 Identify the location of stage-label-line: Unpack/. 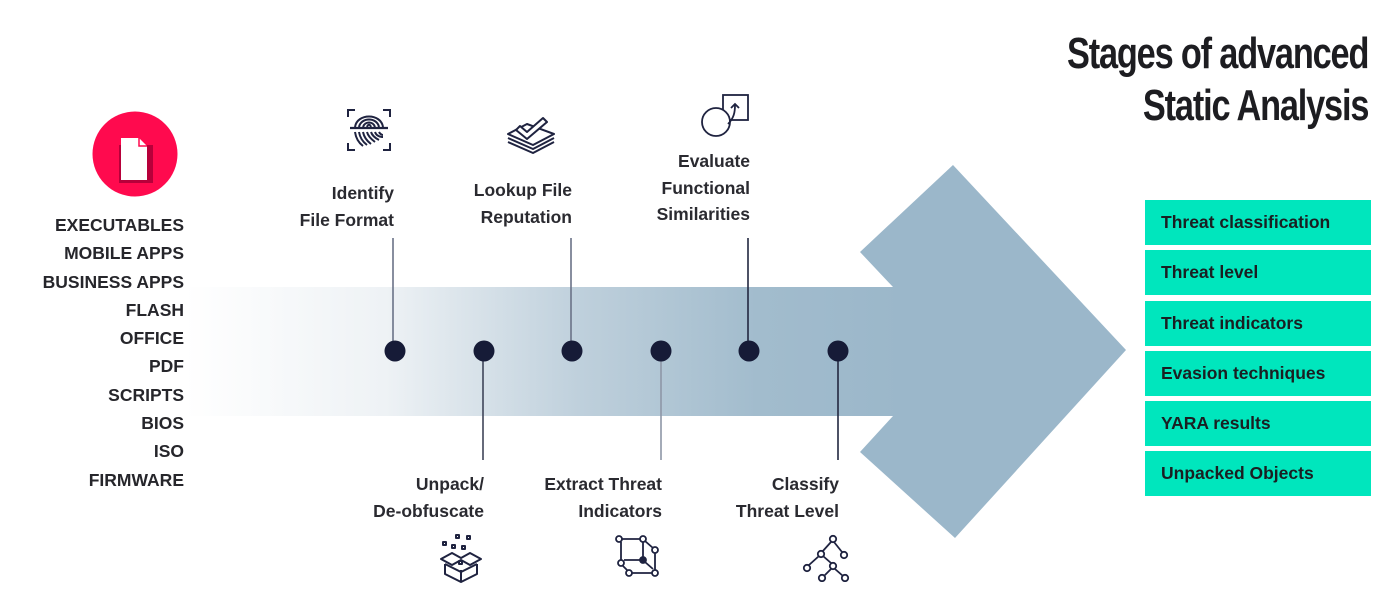
(449, 484).